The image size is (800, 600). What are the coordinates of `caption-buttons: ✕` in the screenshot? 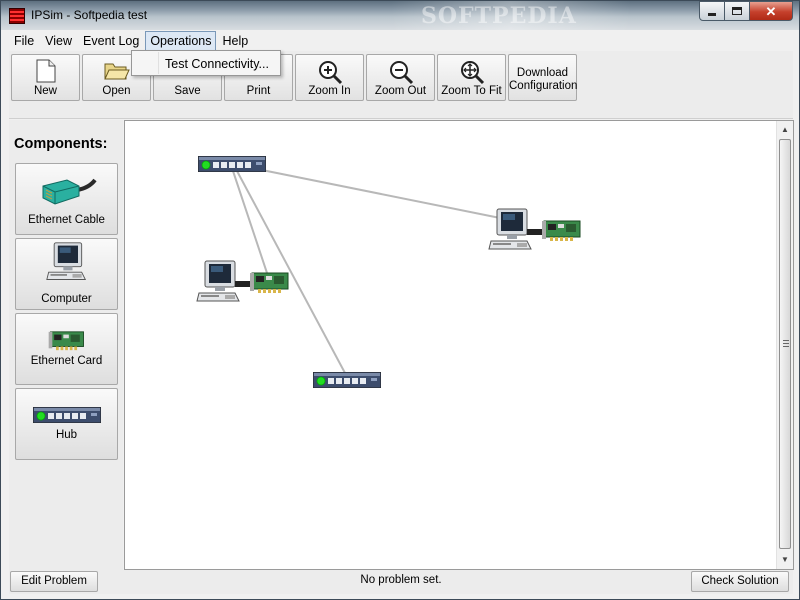 It's located at (746, 11).